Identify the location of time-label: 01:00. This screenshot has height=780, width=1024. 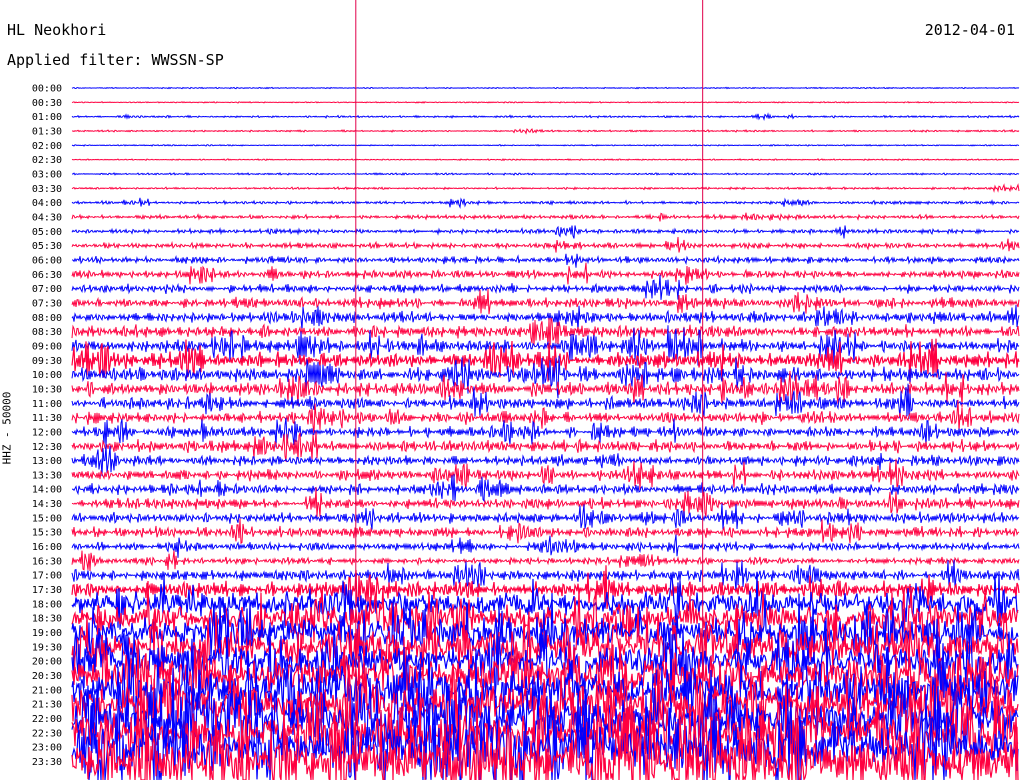
(47, 117).